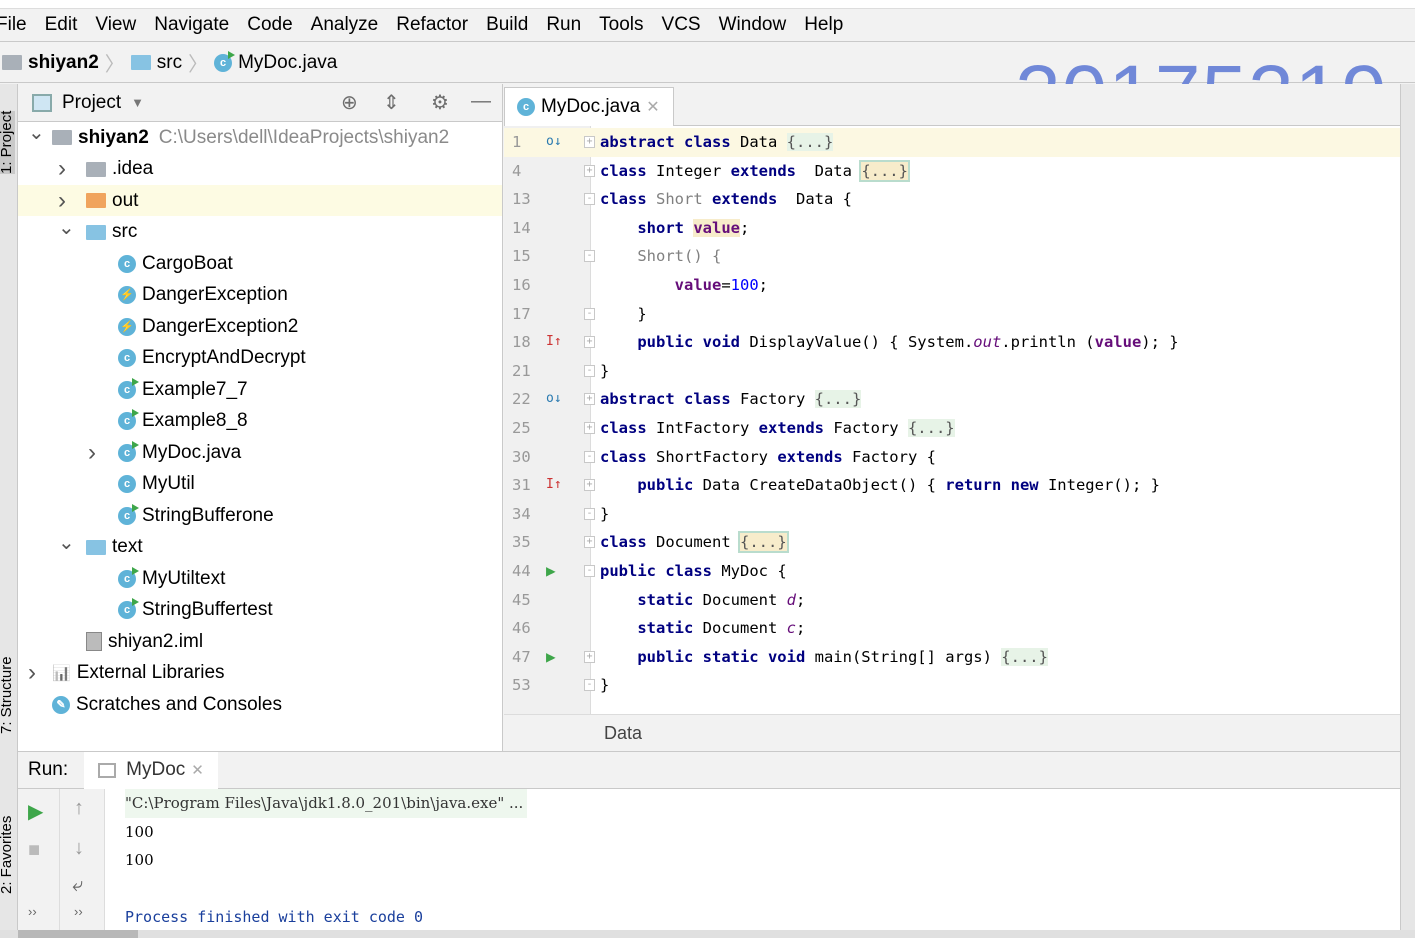 The image size is (1415, 938). I want to click on menu-vcs: VCS, so click(681, 25).